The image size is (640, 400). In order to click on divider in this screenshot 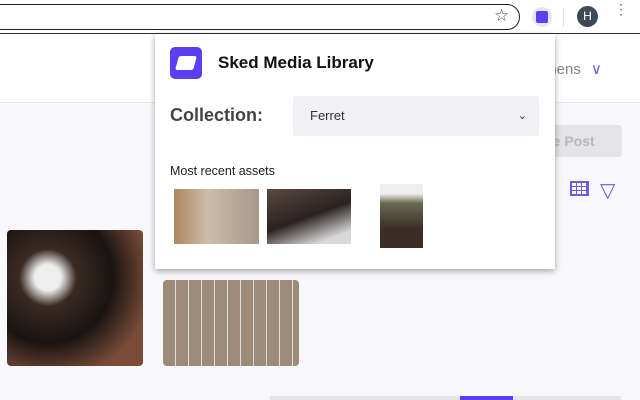, I will do `click(563, 17)`.